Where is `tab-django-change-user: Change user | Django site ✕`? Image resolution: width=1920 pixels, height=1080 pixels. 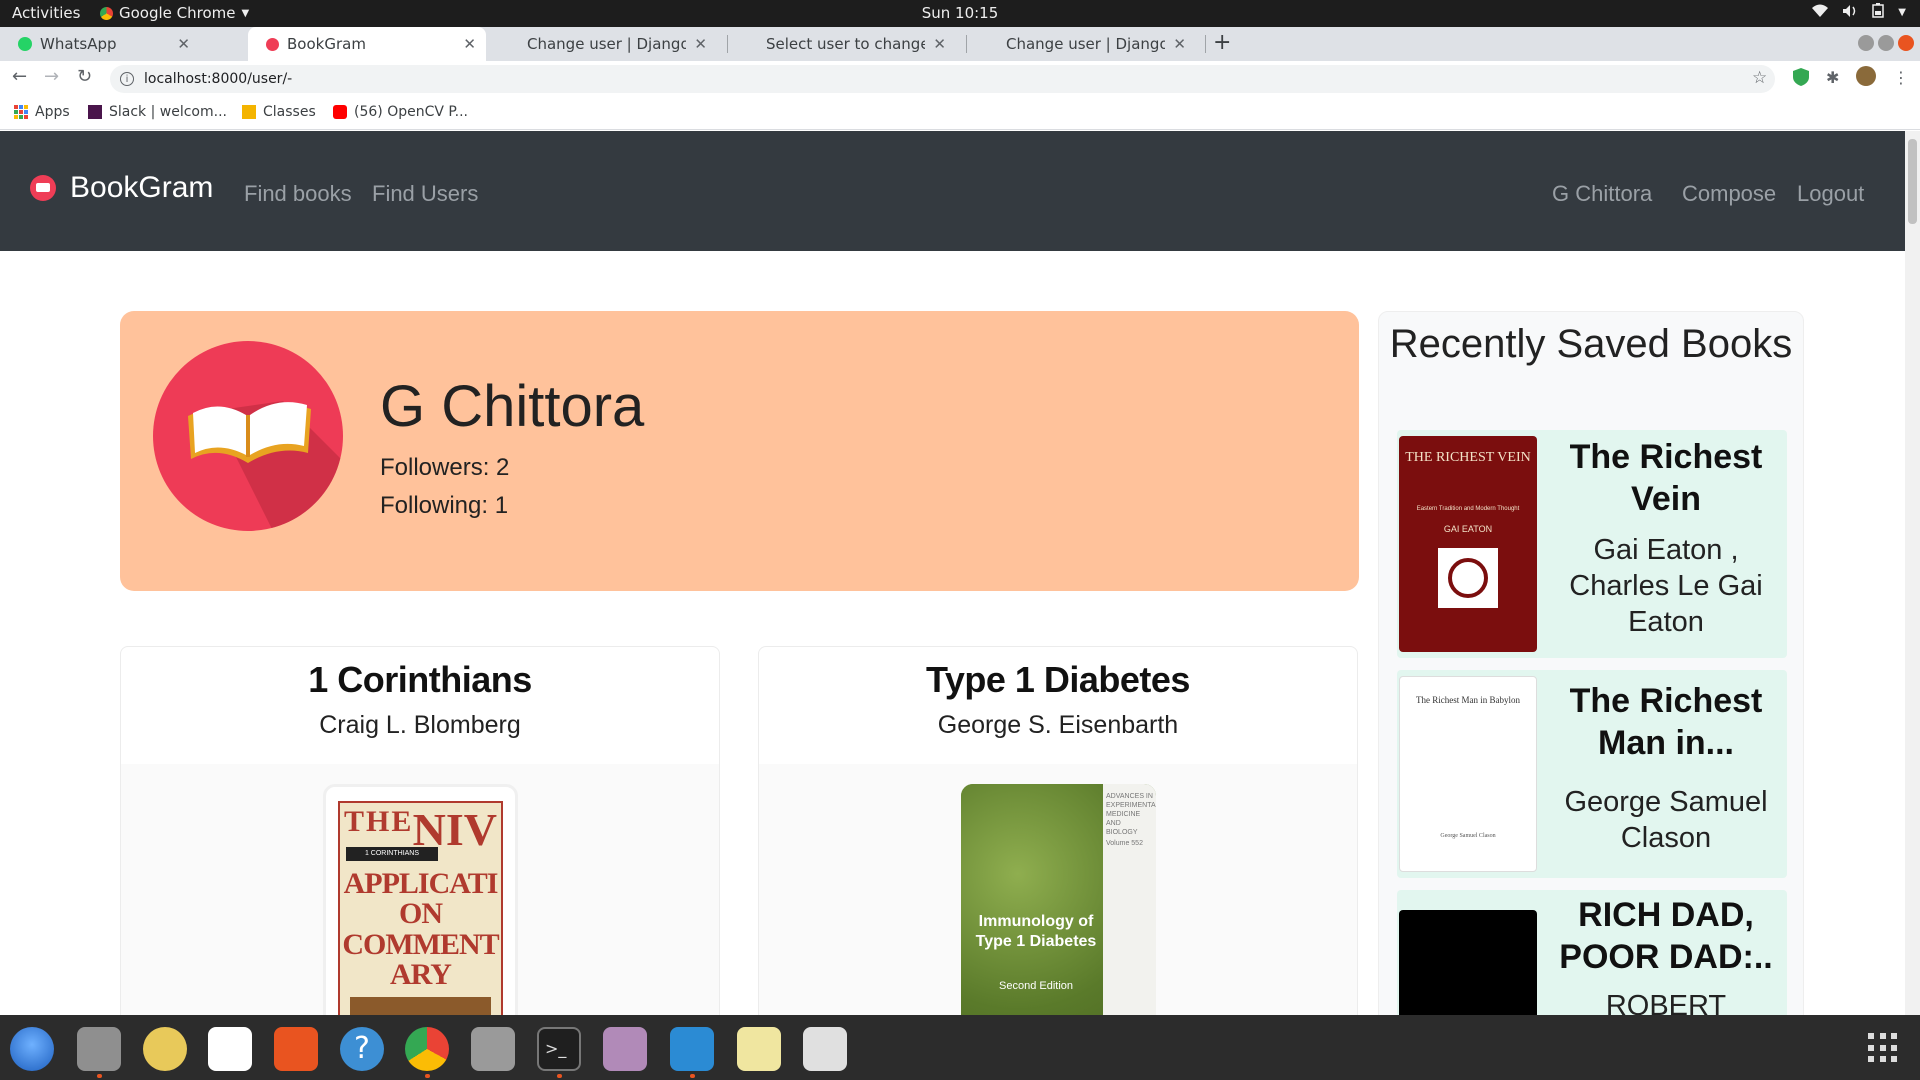 tab-django-change-user: Change user | Django site ✕ is located at coordinates (607, 44).